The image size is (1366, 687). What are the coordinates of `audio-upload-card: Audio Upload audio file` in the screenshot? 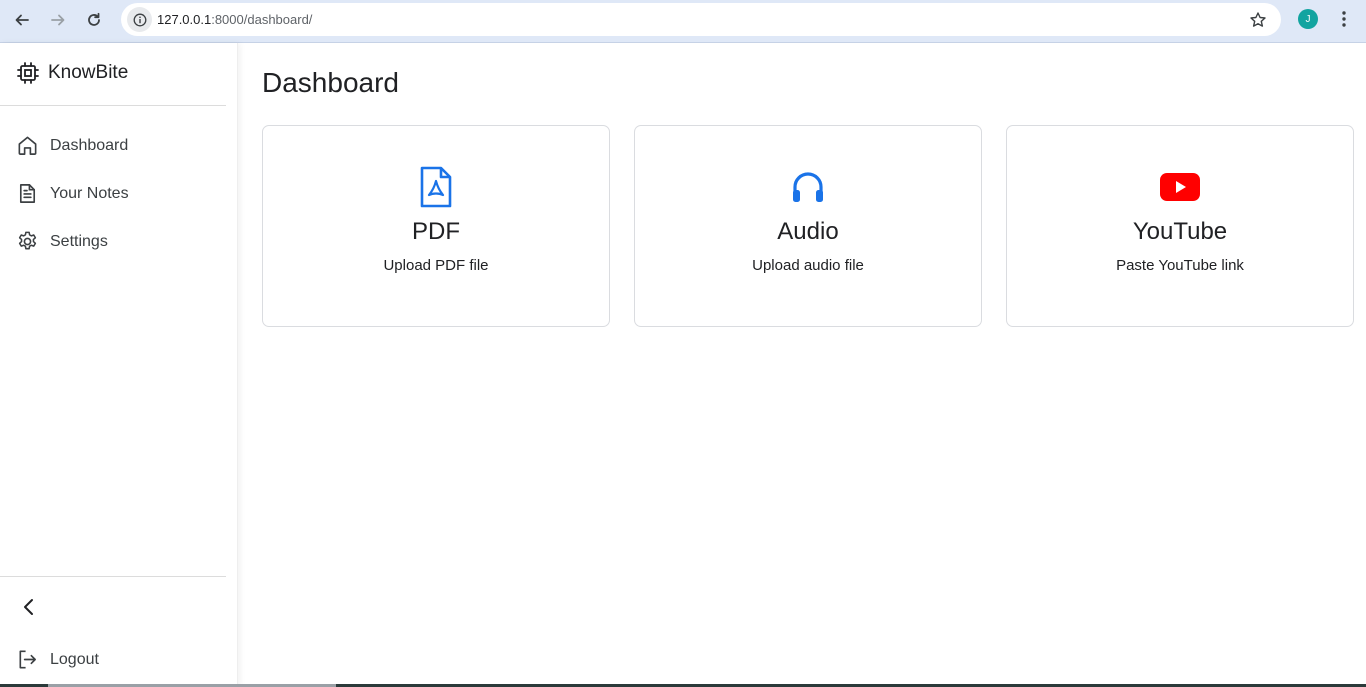 It's located at (808, 226).